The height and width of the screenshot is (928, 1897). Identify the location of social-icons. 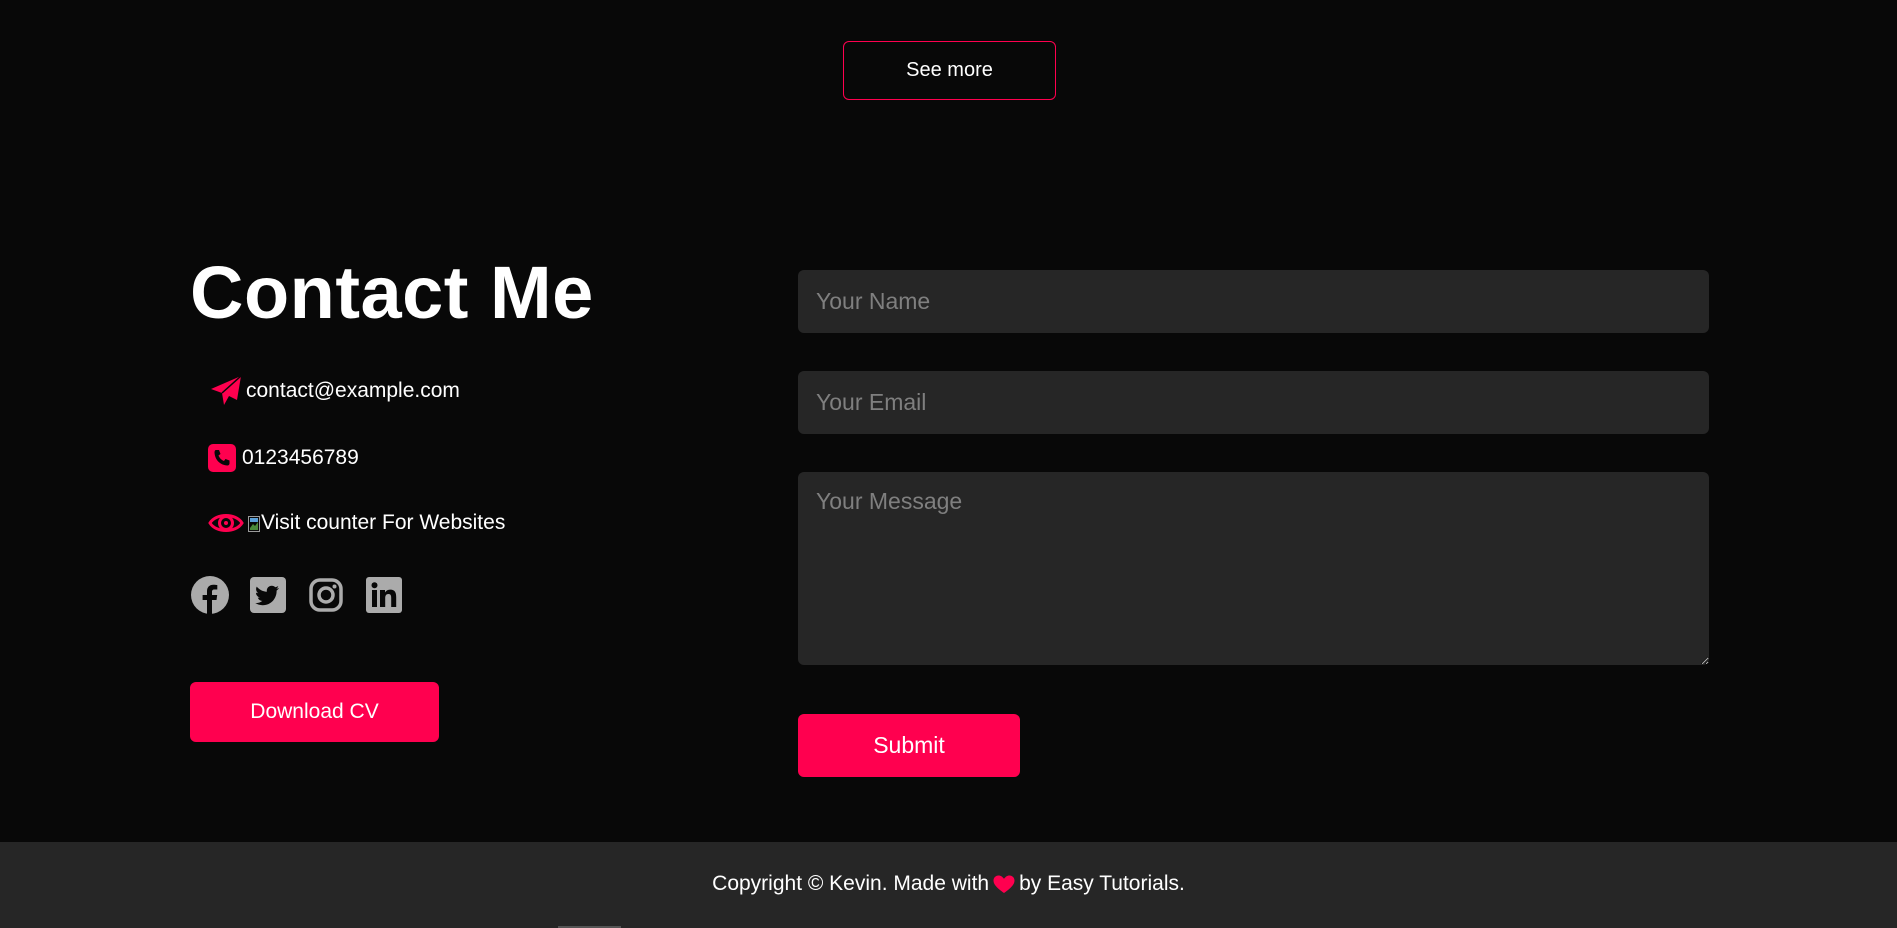
(297, 595).